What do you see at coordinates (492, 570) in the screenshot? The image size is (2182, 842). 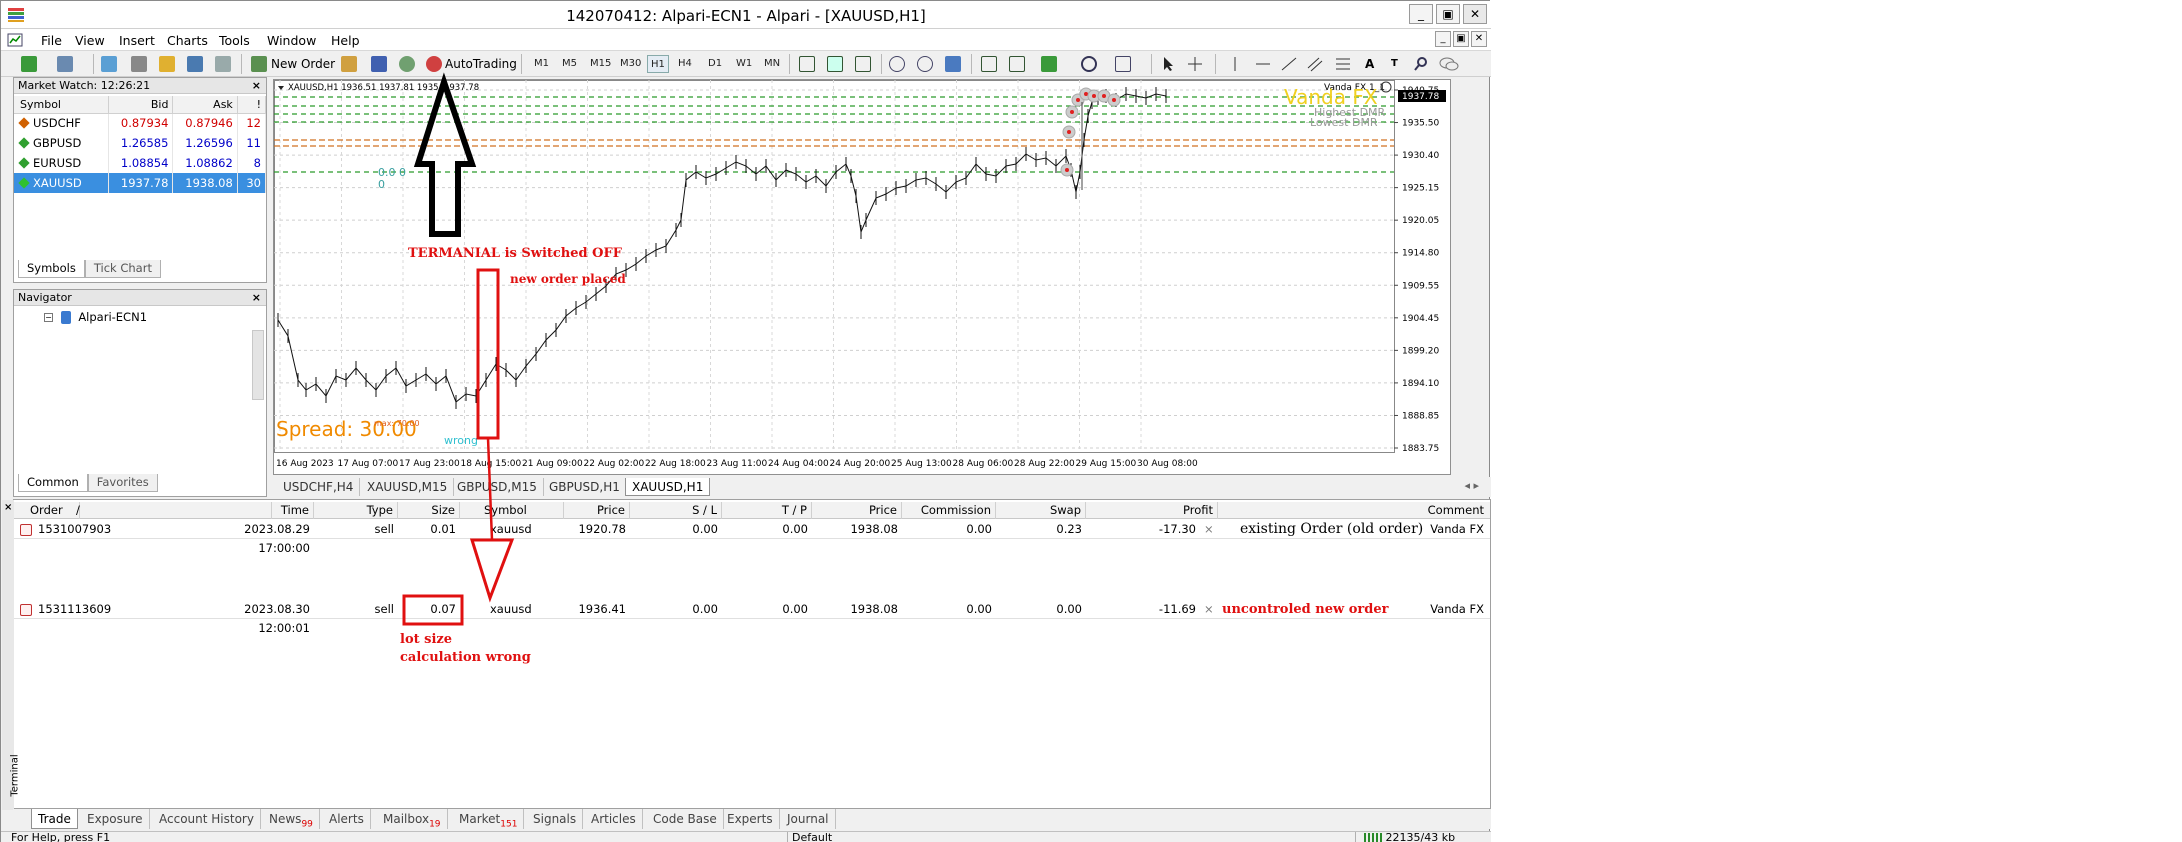 I see `down-arrow-annotation` at bounding box center [492, 570].